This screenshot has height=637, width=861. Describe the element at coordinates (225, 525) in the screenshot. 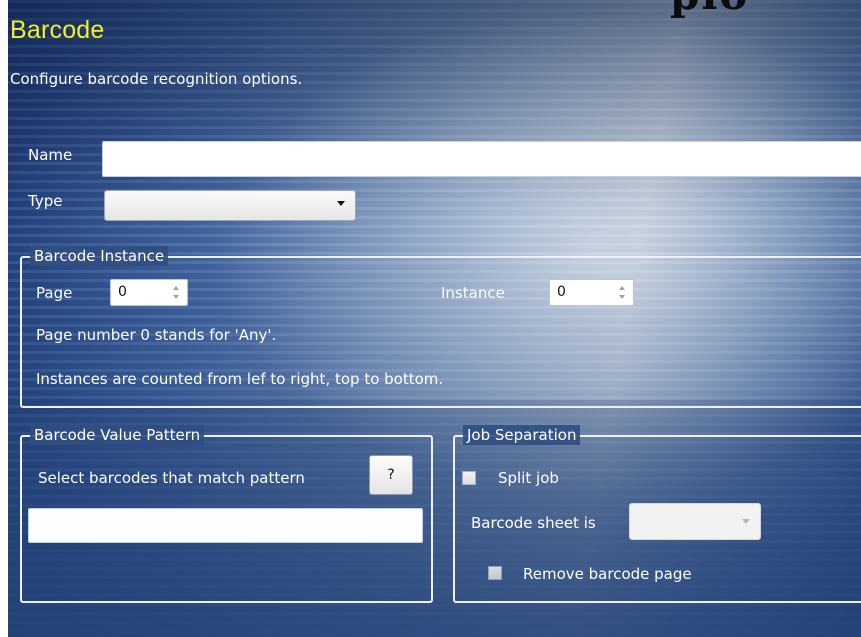

I see `pattern-input` at that location.